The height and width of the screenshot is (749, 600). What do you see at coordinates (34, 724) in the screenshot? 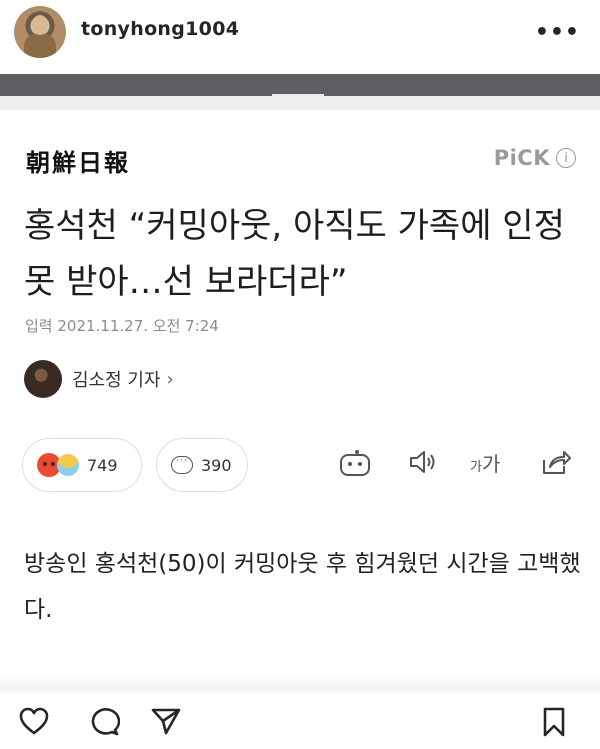
I see `heart-icon` at bounding box center [34, 724].